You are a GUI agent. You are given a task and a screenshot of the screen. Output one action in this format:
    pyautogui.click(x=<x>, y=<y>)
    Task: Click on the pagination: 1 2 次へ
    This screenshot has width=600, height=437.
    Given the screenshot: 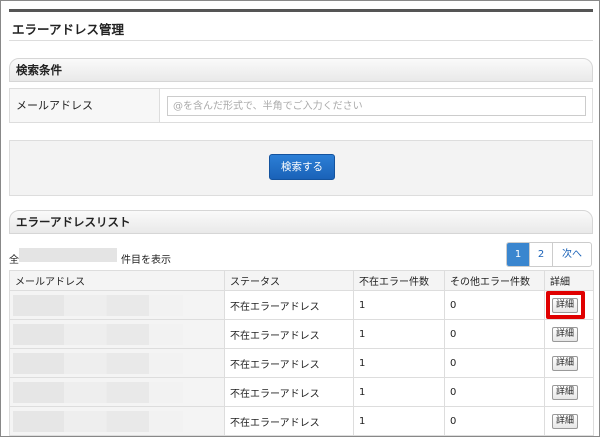 What is the action you would take?
    pyautogui.click(x=549, y=254)
    